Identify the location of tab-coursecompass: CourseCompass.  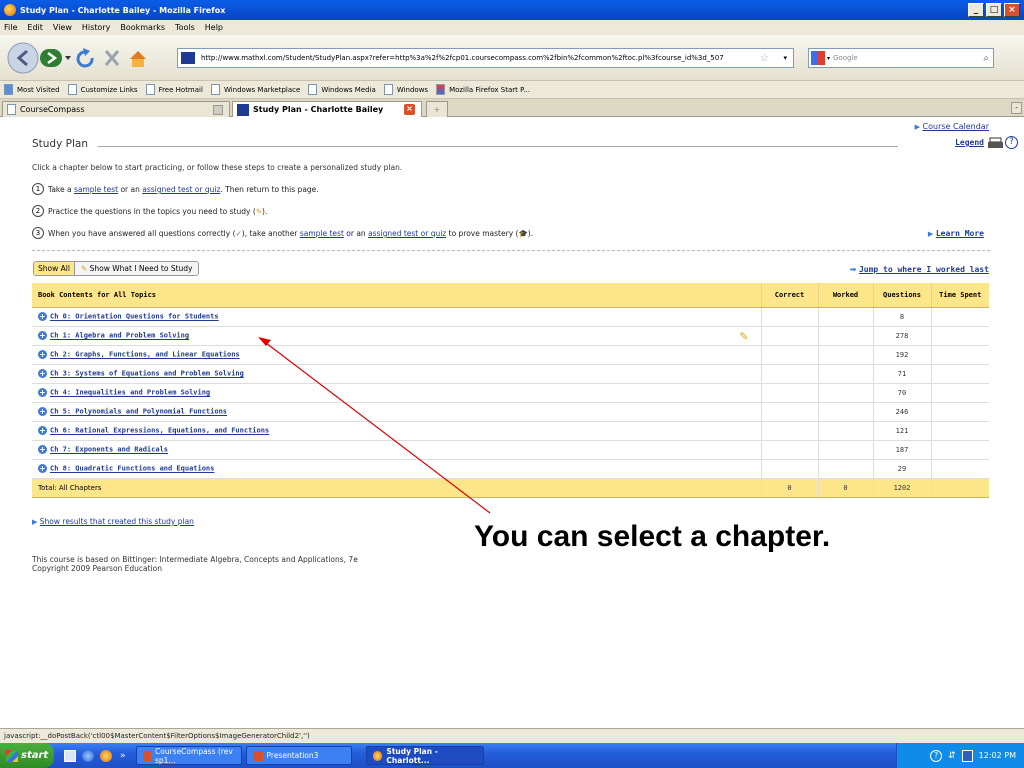
(116, 109).